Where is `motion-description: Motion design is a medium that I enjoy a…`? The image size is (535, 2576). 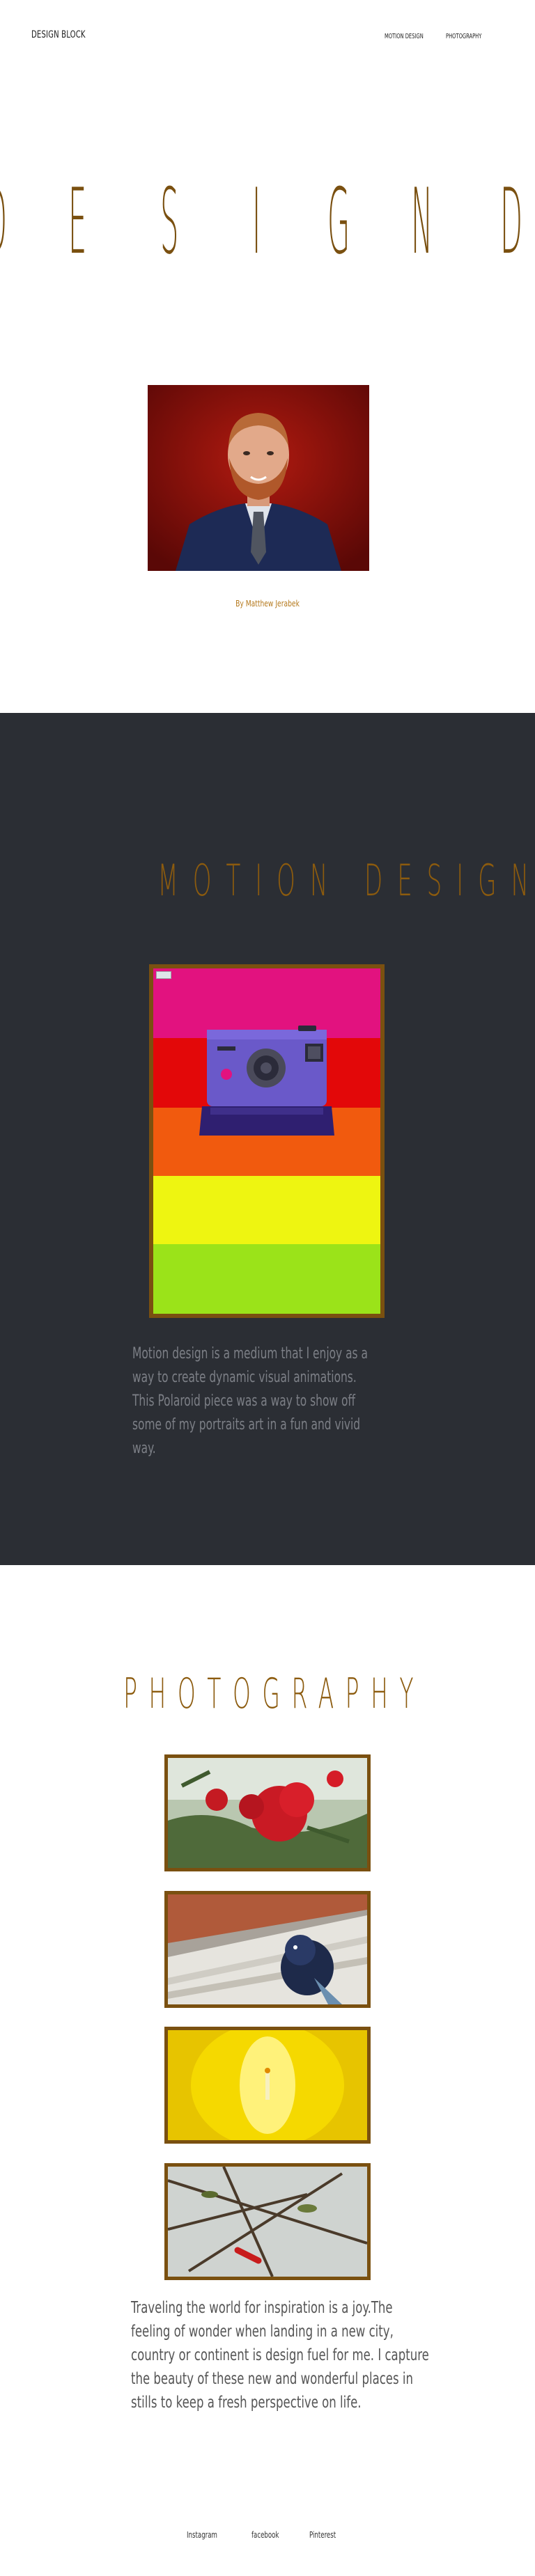 motion-description: Motion design is a medium that I enjoy a… is located at coordinates (250, 1401).